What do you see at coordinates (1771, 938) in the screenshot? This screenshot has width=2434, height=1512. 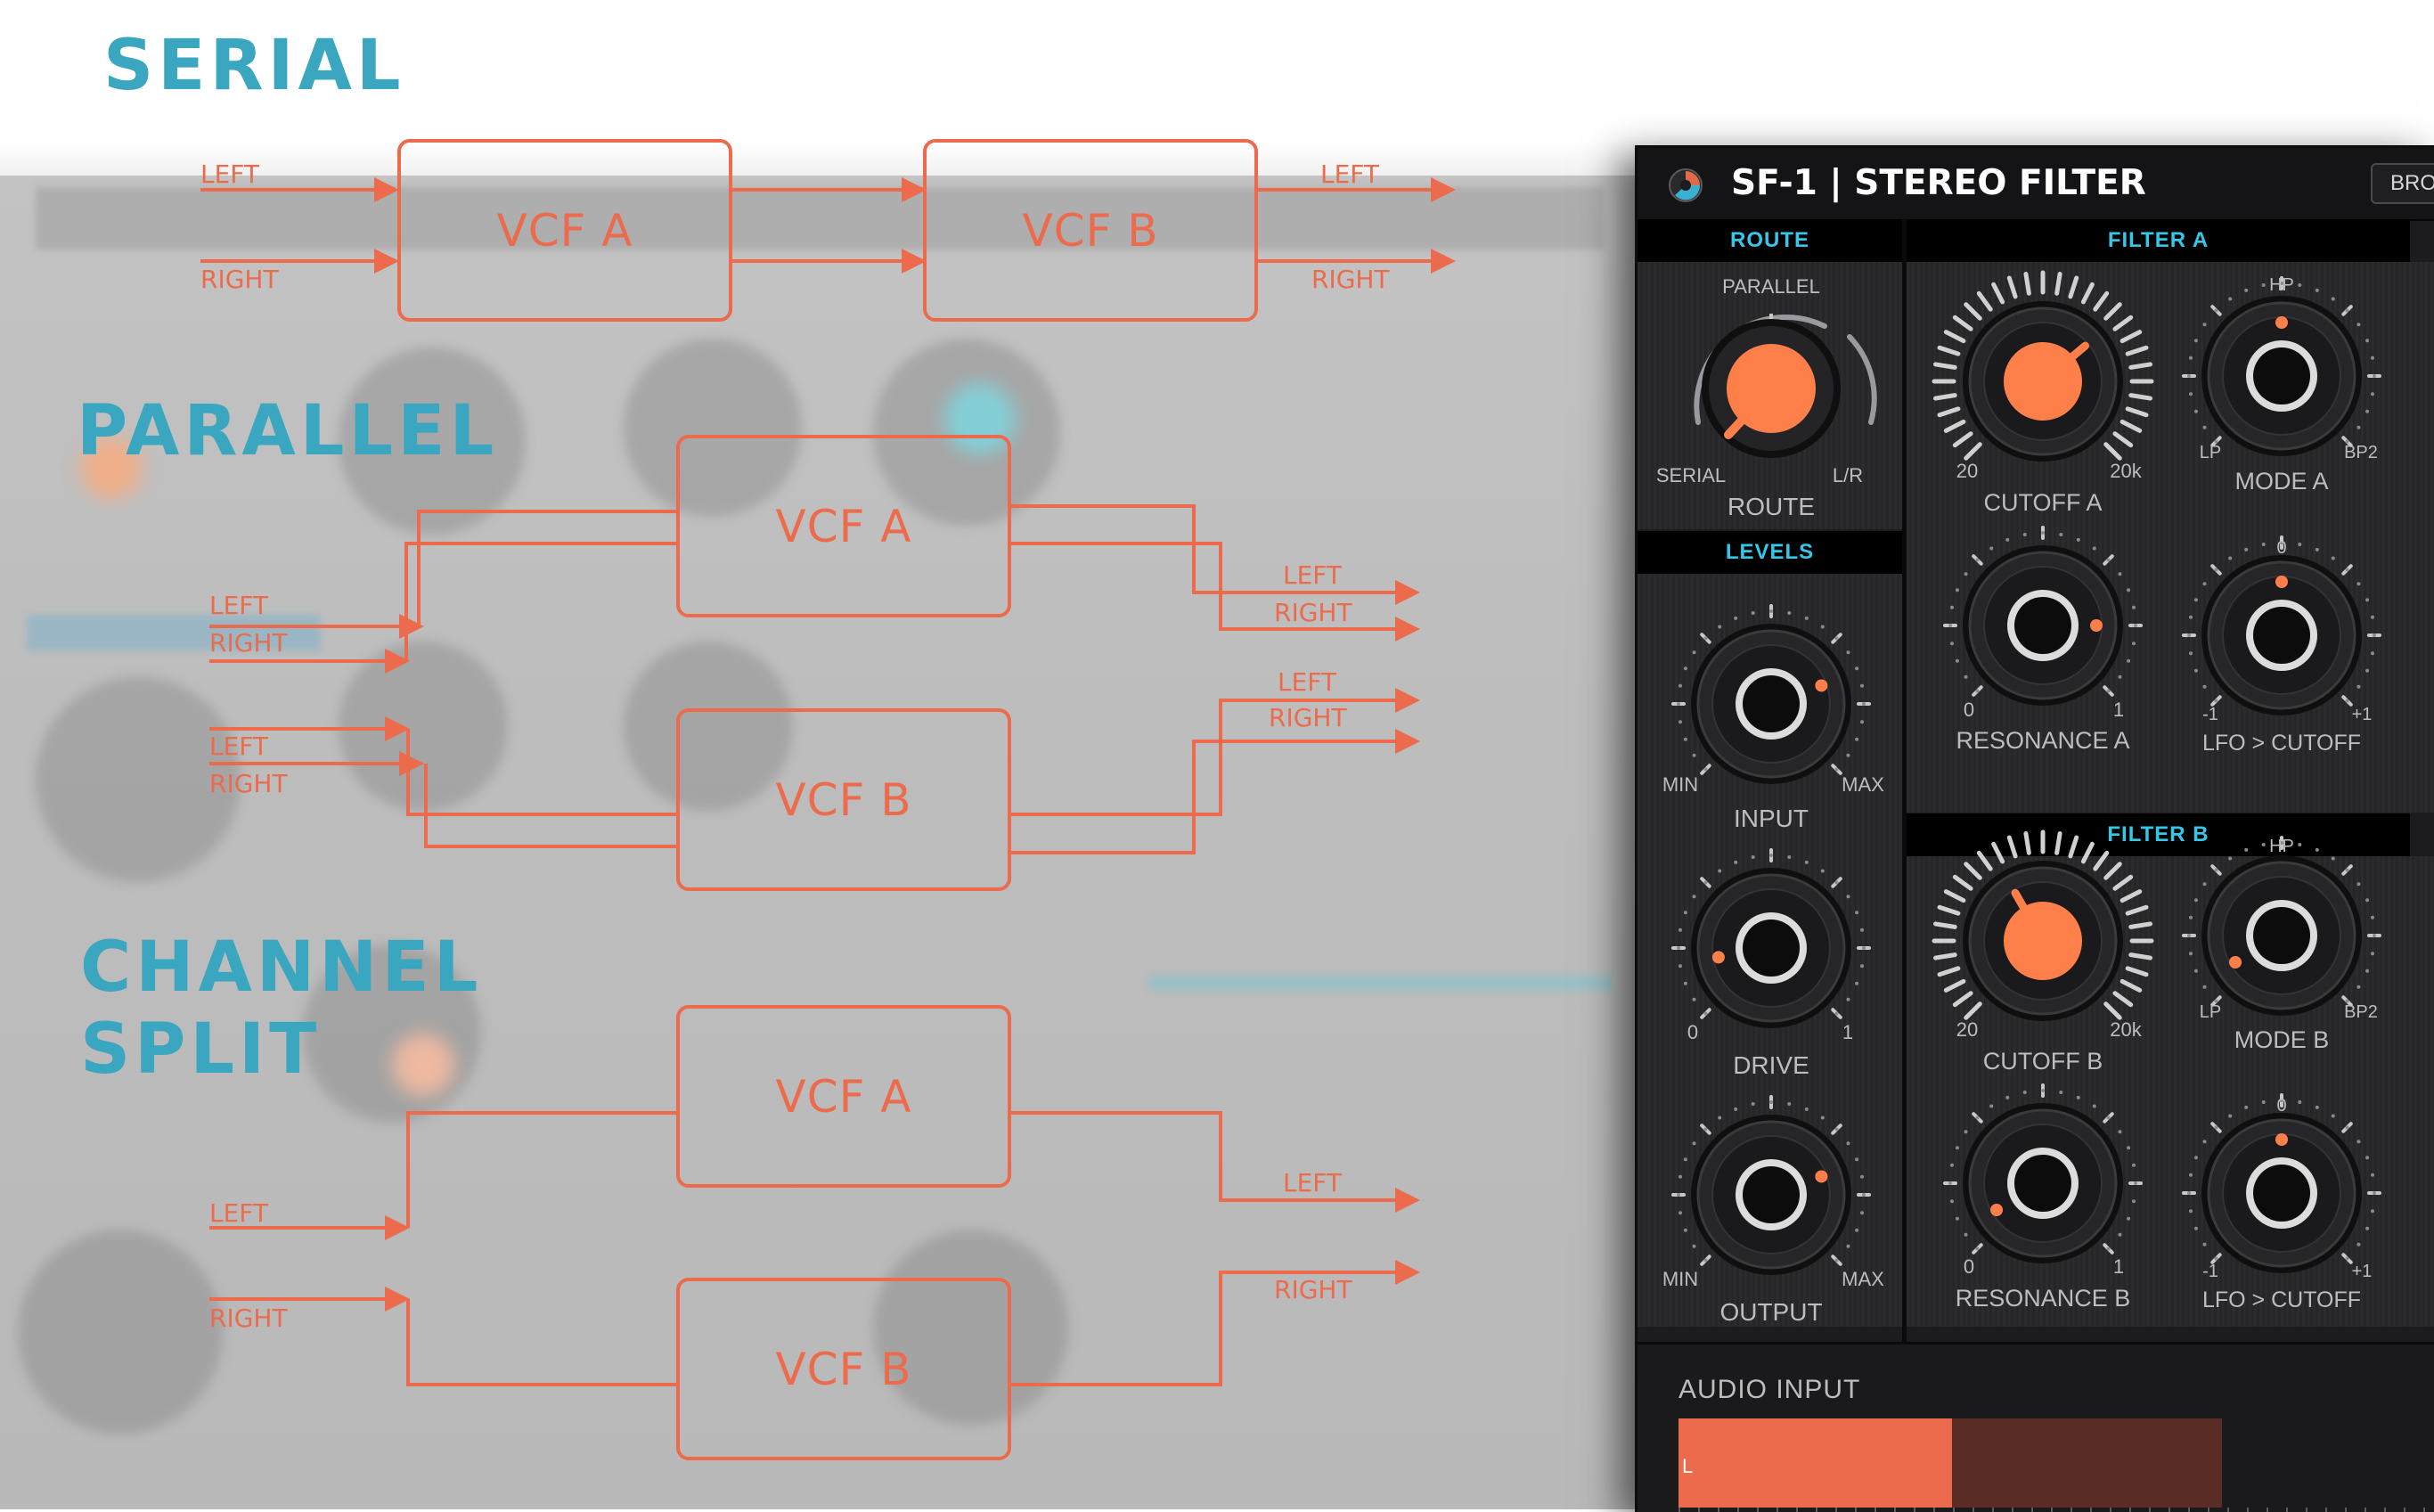 I see `drive-knob` at bounding box center [1771, 938].